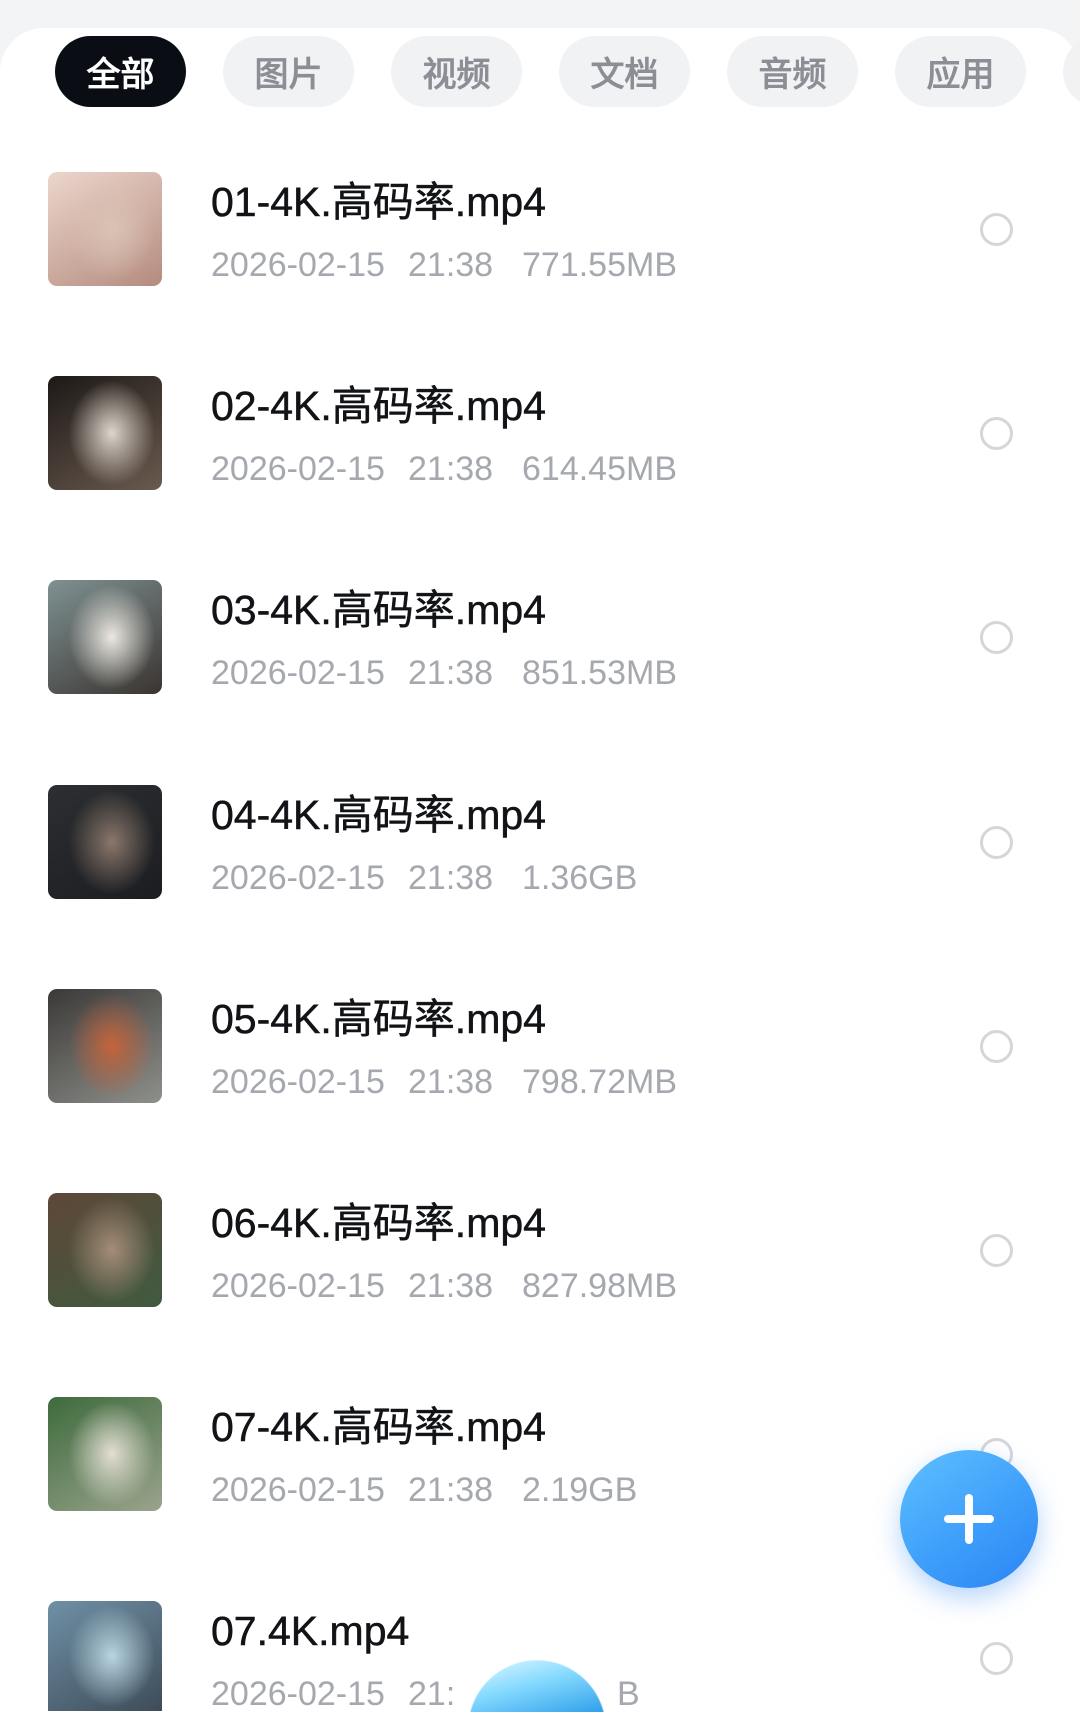 The height and width of the screenshot is (1712, 1080). What do you see at coordinates (628, 1693) in the screenshot?
I see `file-size: B` at bounding box center [628, 1693].